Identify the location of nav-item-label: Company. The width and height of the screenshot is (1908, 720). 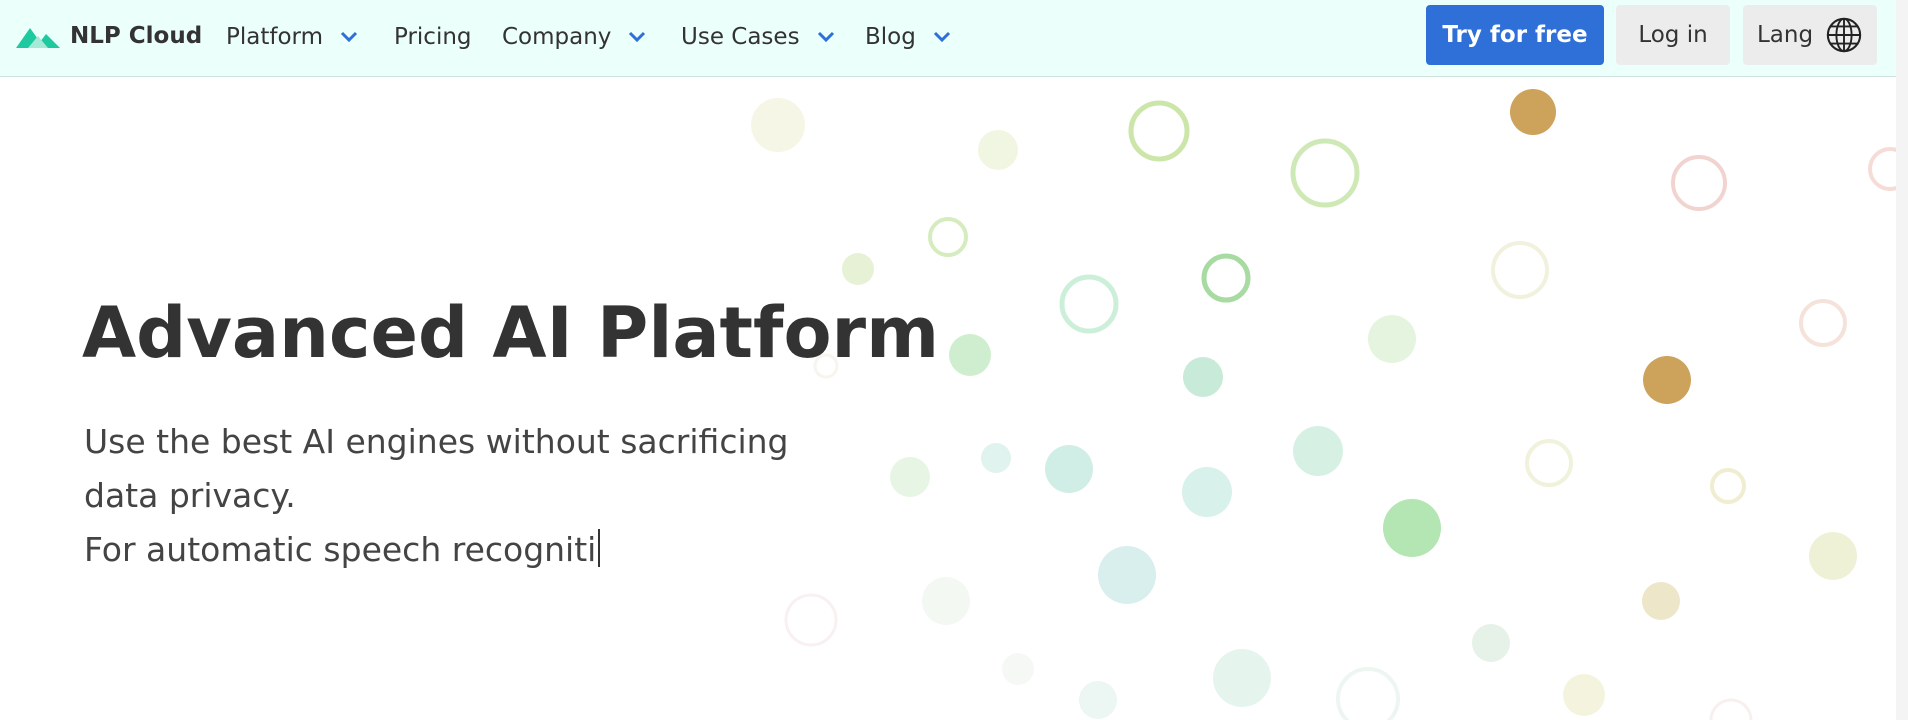
(557, 37).